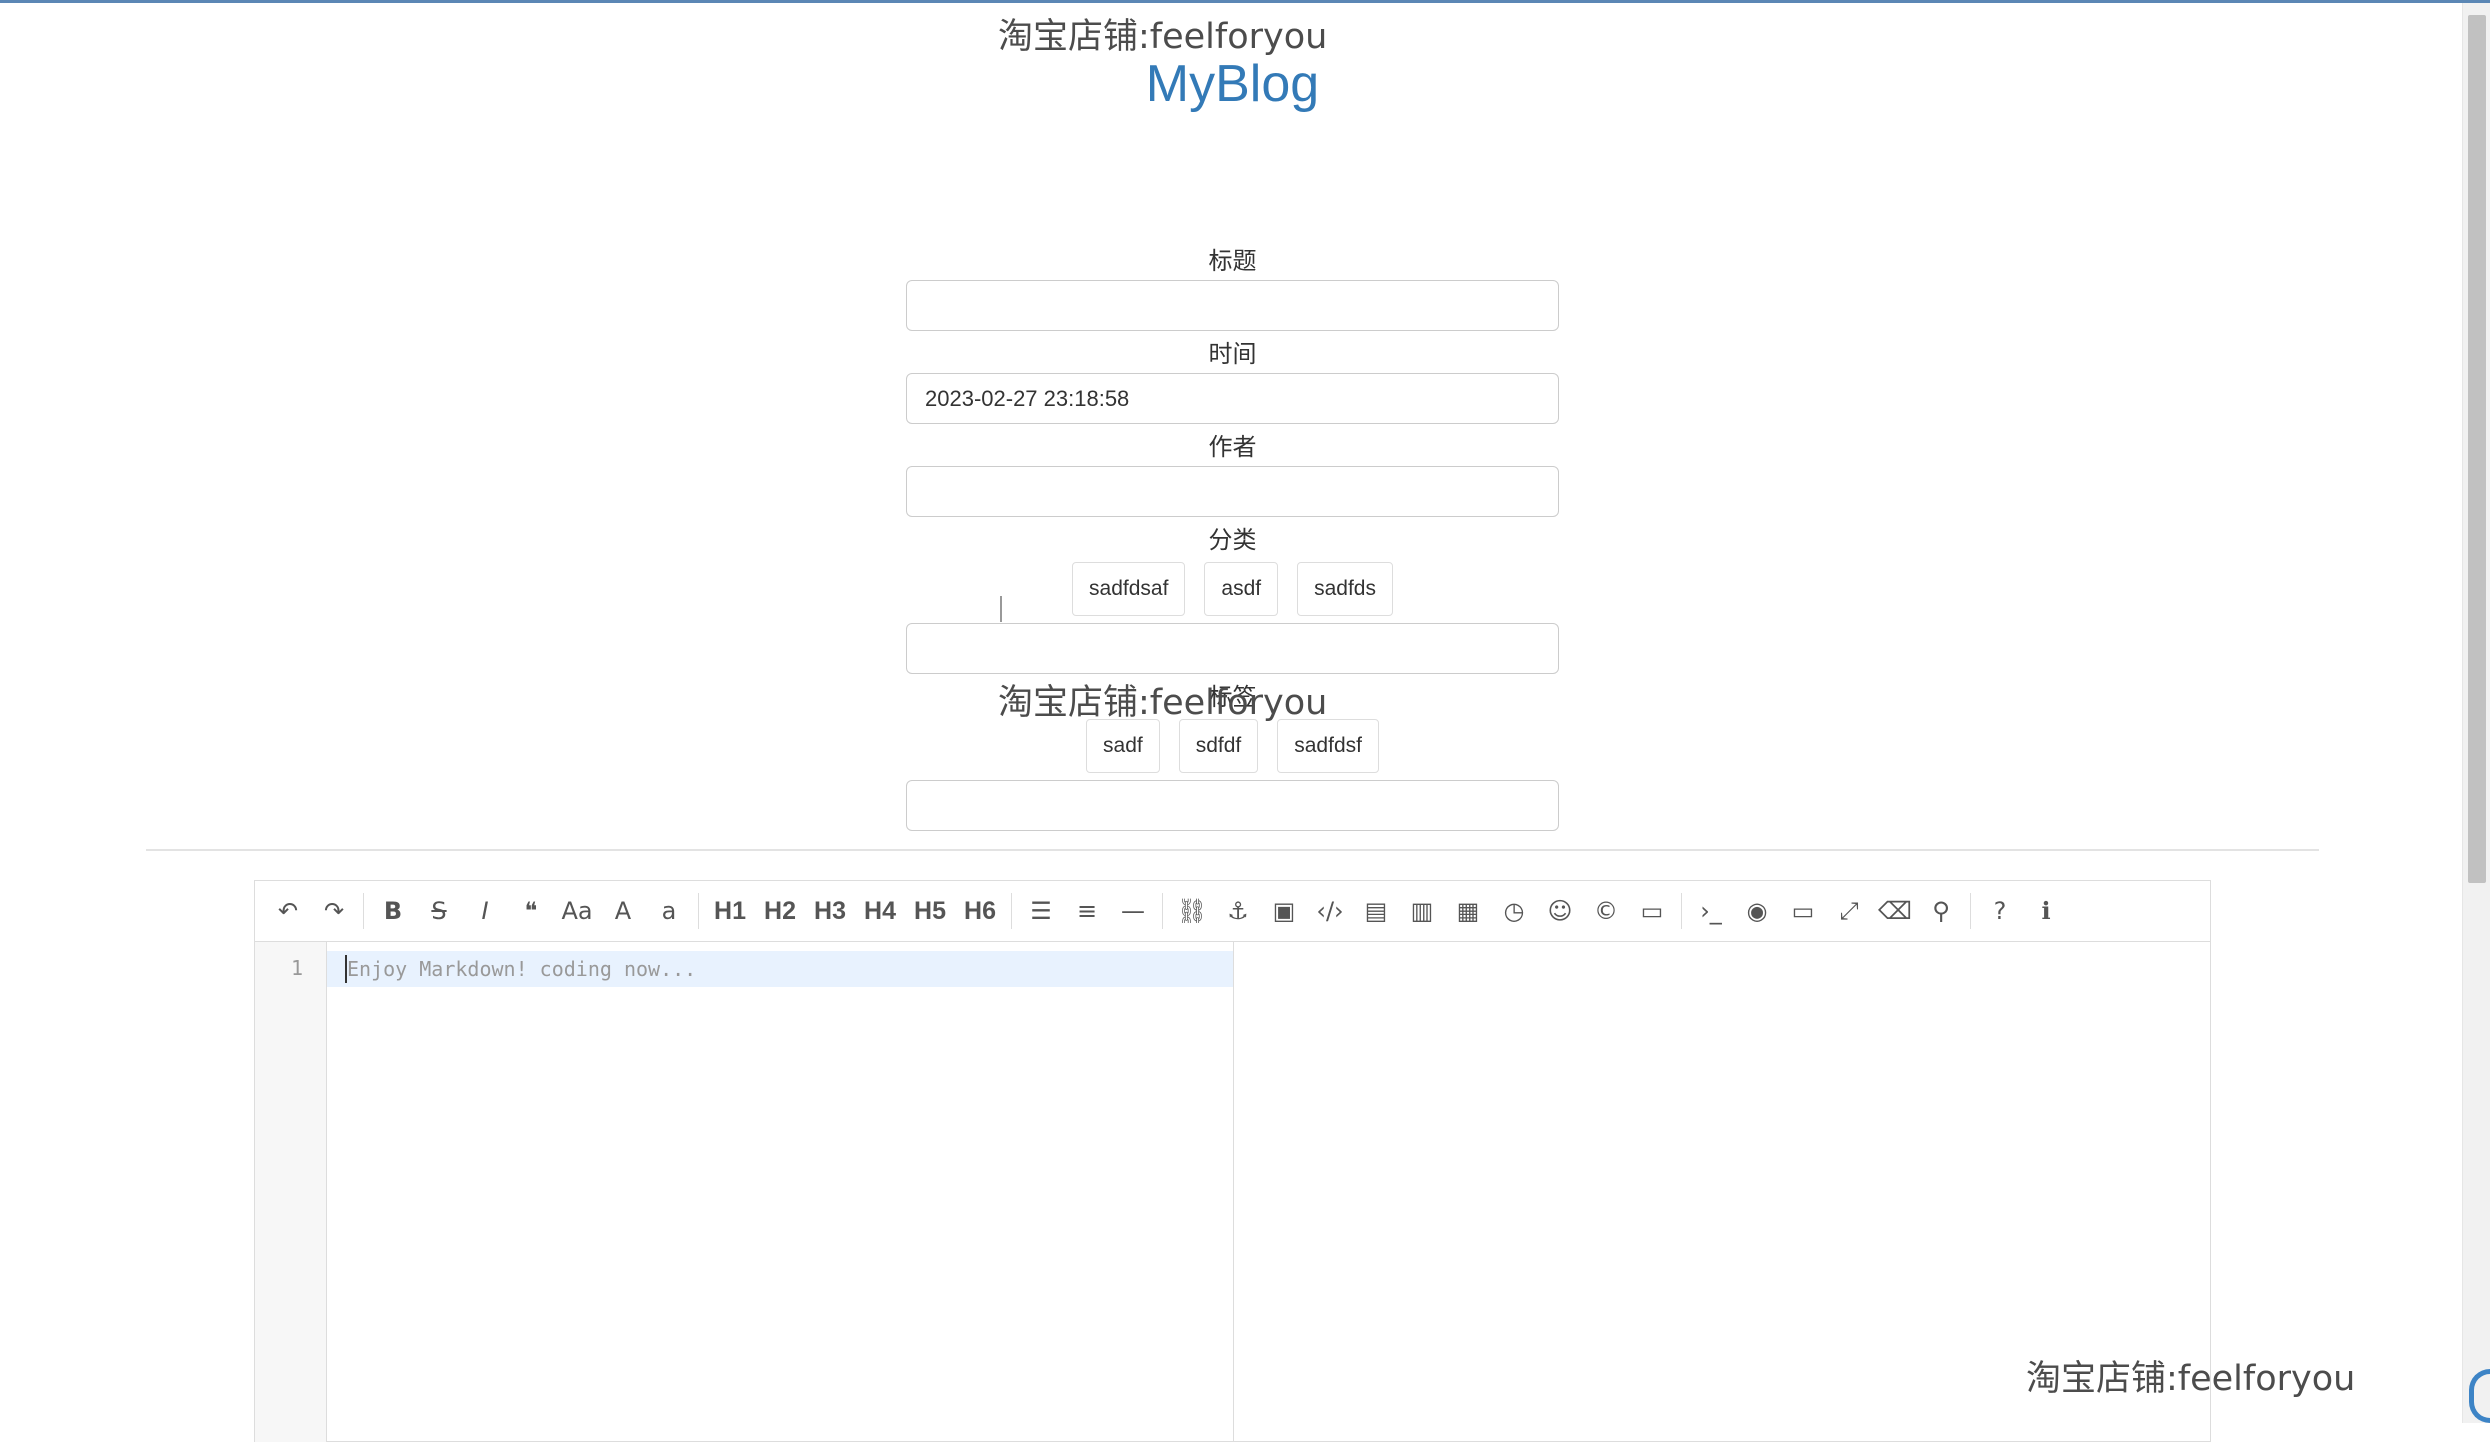 The height and width of the screenshot is (1442, 2490). What do you see at coordinates (1163, 703) in the screenshot?
I see `watermark-middle: 淘宝店铺:feelforyou` at bounding box center [1163, 703].